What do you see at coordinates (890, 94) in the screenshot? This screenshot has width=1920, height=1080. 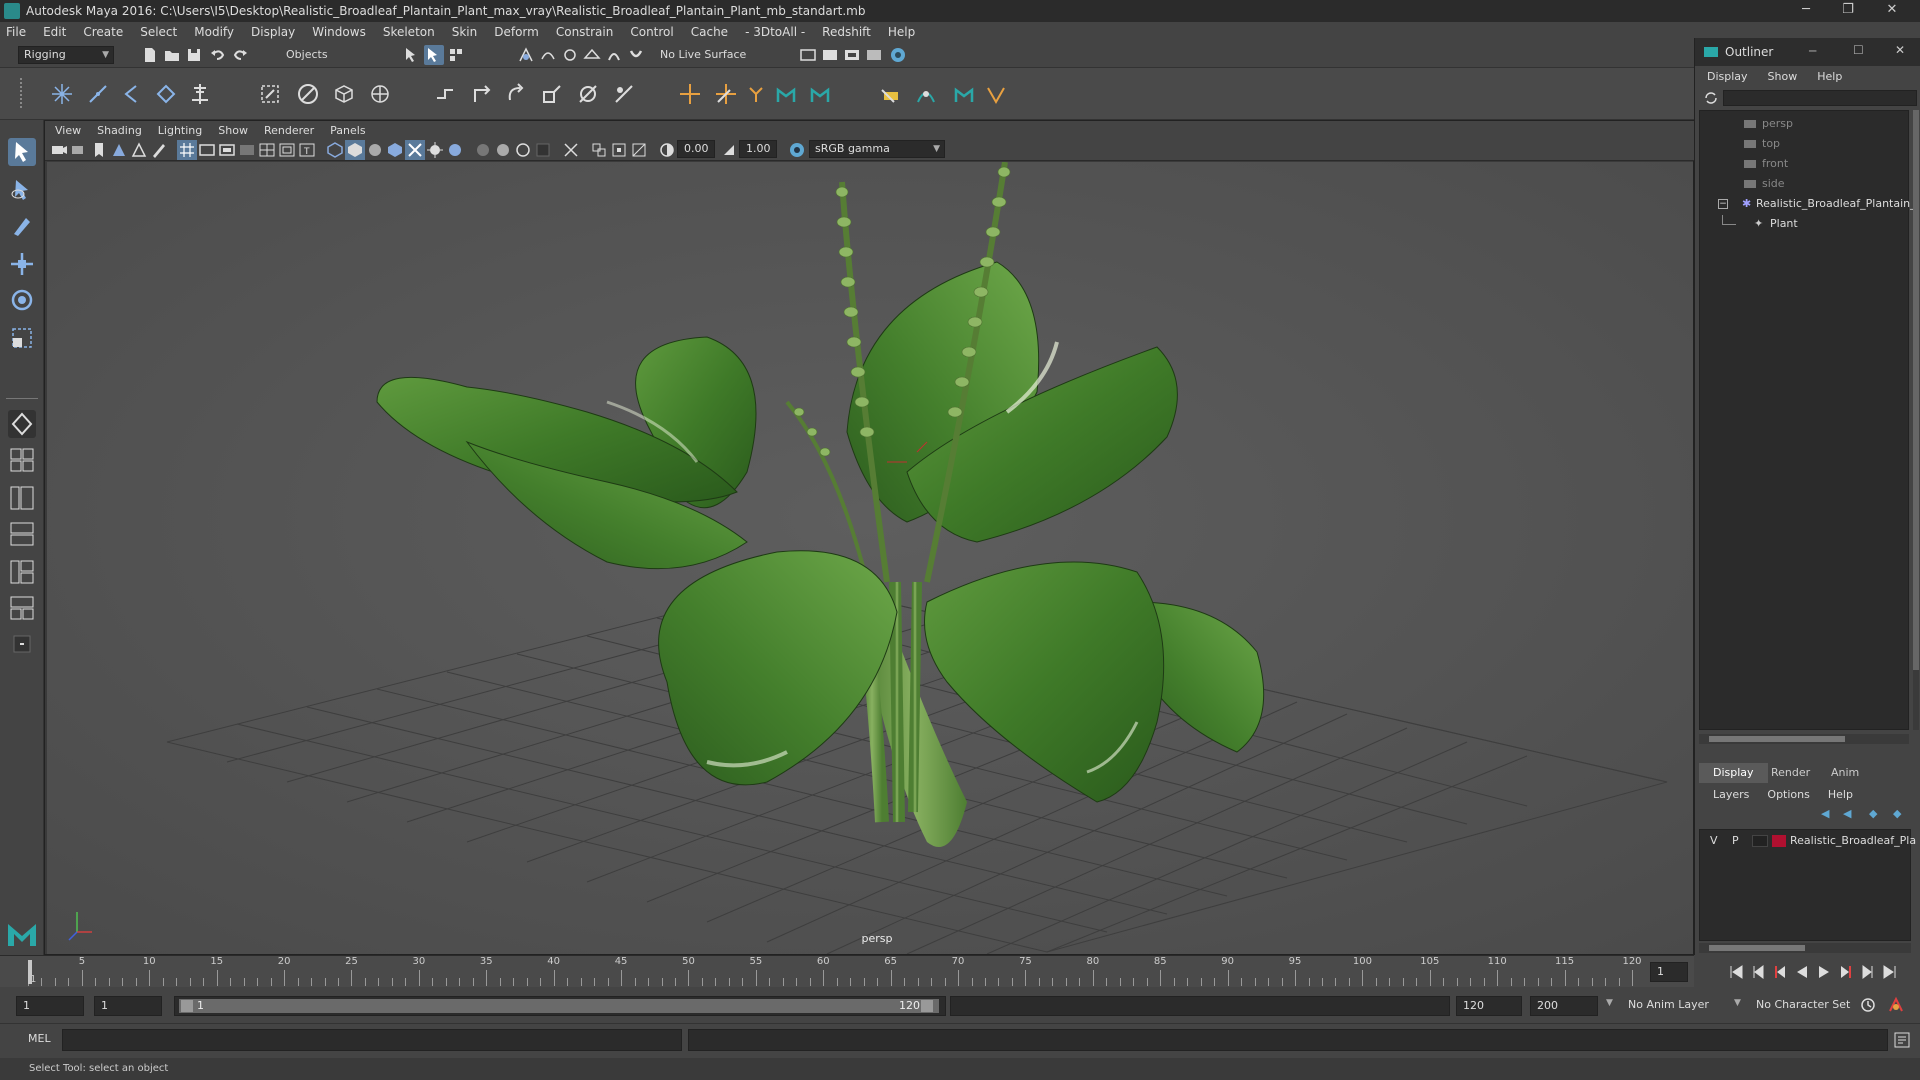 I see `quick-rig-icon` at bounding box center [890, 94].